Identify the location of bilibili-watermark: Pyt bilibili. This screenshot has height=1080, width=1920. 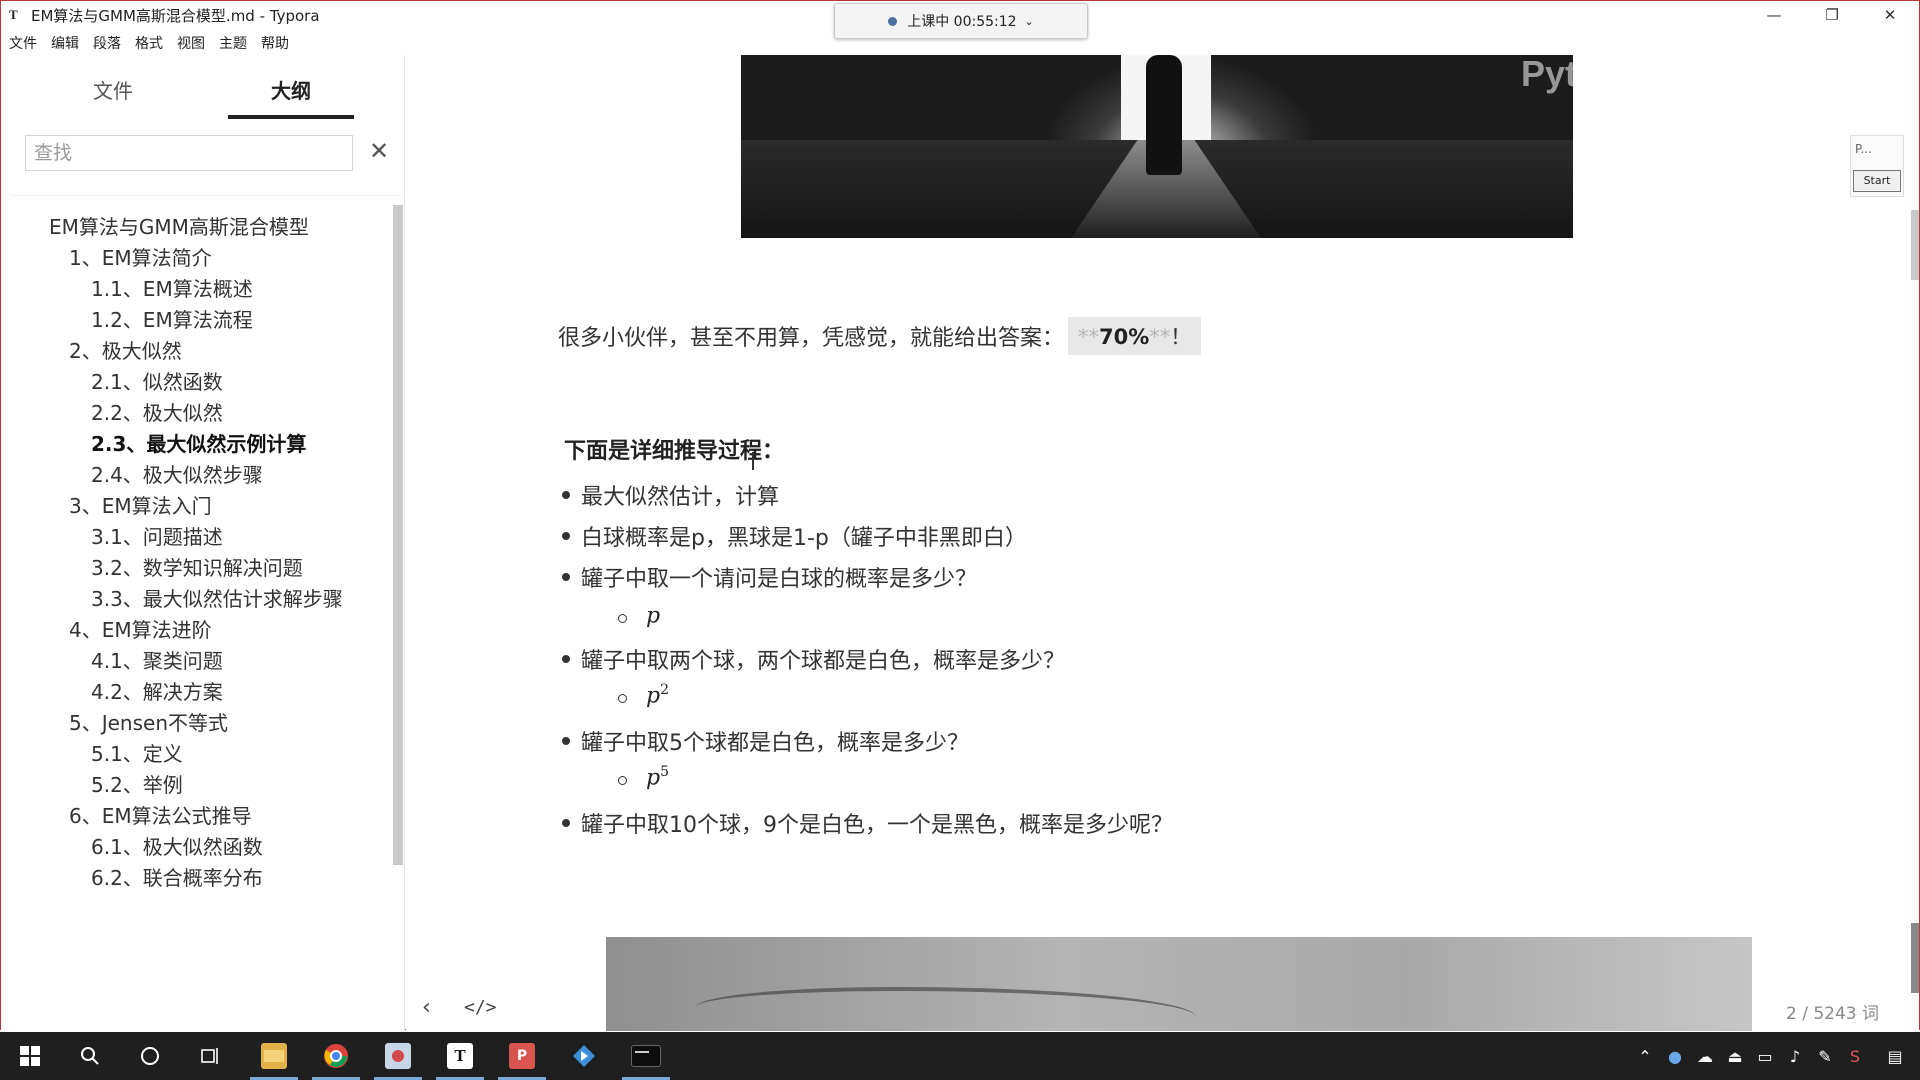
(1606, 74).